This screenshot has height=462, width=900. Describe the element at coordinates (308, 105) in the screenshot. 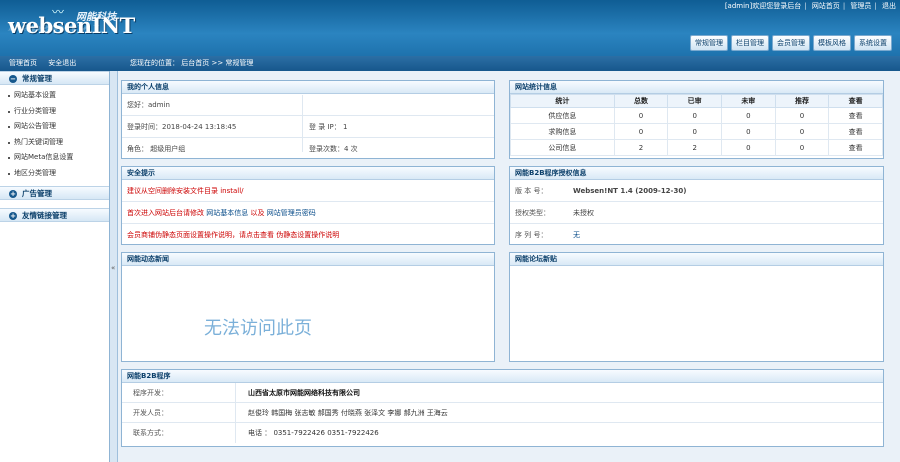

I see `greeting: 您好：admin` at that location.